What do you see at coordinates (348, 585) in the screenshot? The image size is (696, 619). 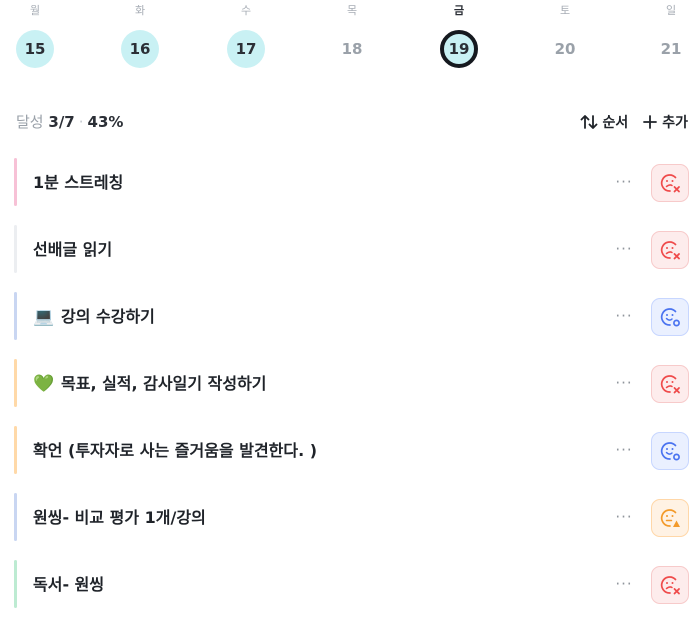 I see `task-row: 독서- 원씽 ···` at bounding box center [348, 585].